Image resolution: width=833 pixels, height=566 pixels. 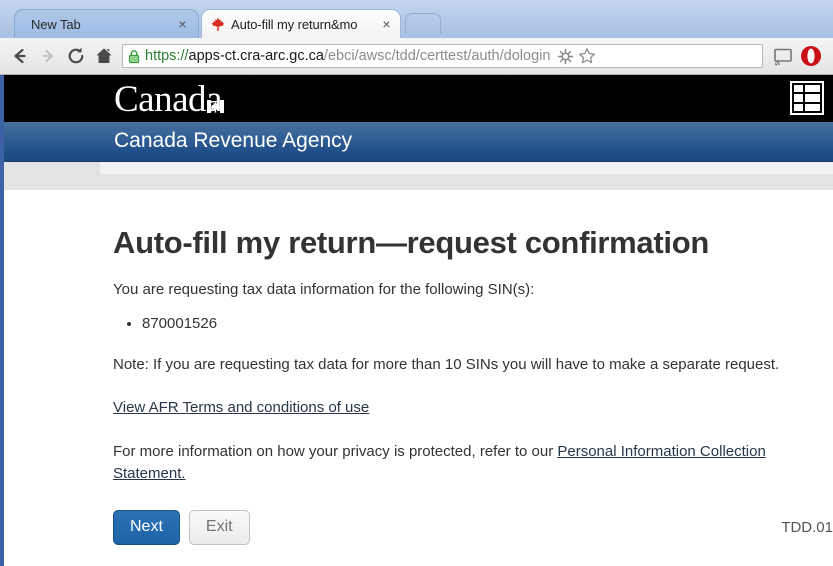 I want to click on star-icon, so click(x=587, y=56).